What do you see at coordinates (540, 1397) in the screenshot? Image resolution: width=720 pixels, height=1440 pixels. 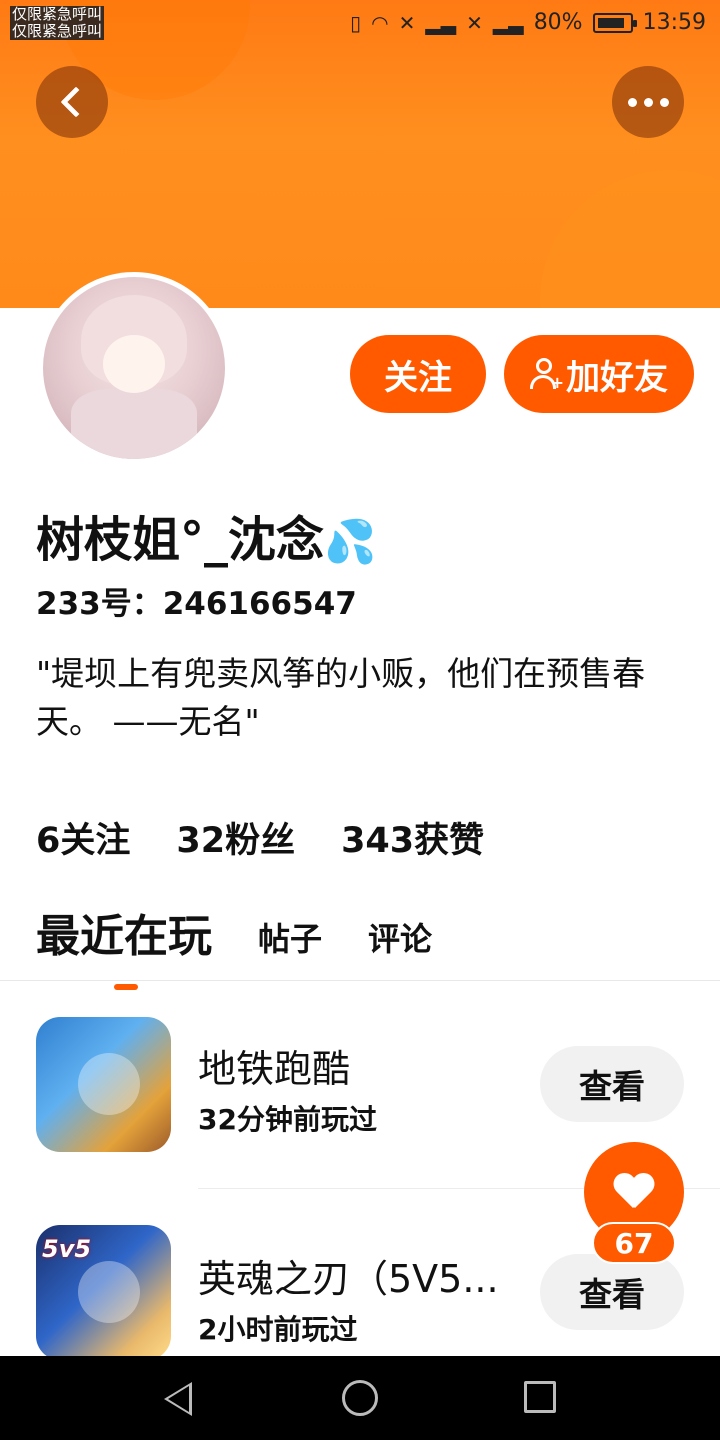 I see `nav-recents-icon` at bounding box center [540, 1397].